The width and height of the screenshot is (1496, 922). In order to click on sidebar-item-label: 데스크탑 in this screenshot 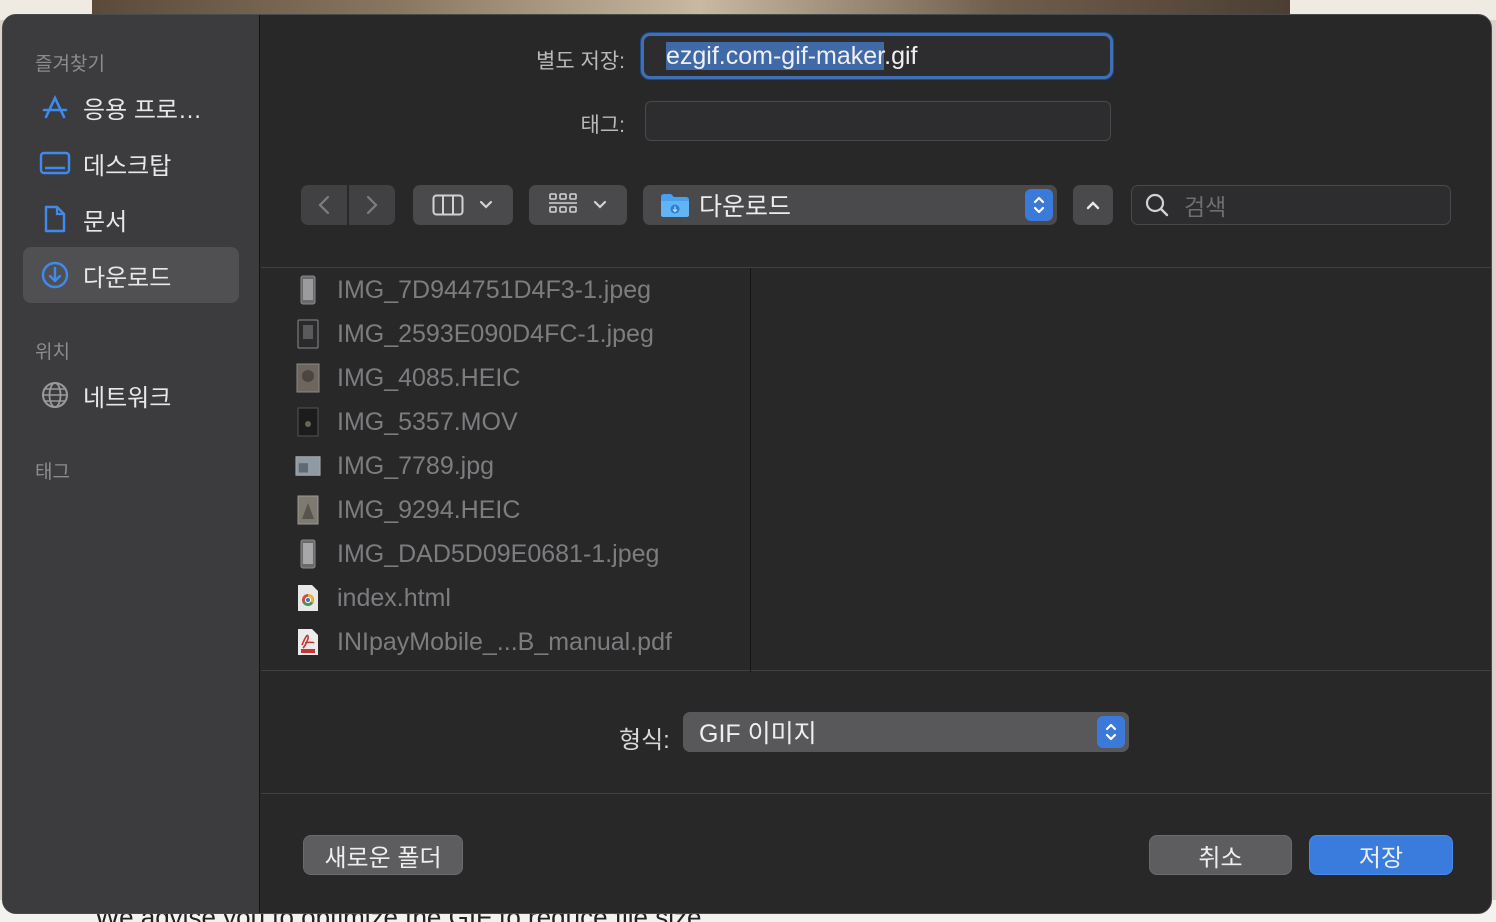, I will do `click(127, 166)`.